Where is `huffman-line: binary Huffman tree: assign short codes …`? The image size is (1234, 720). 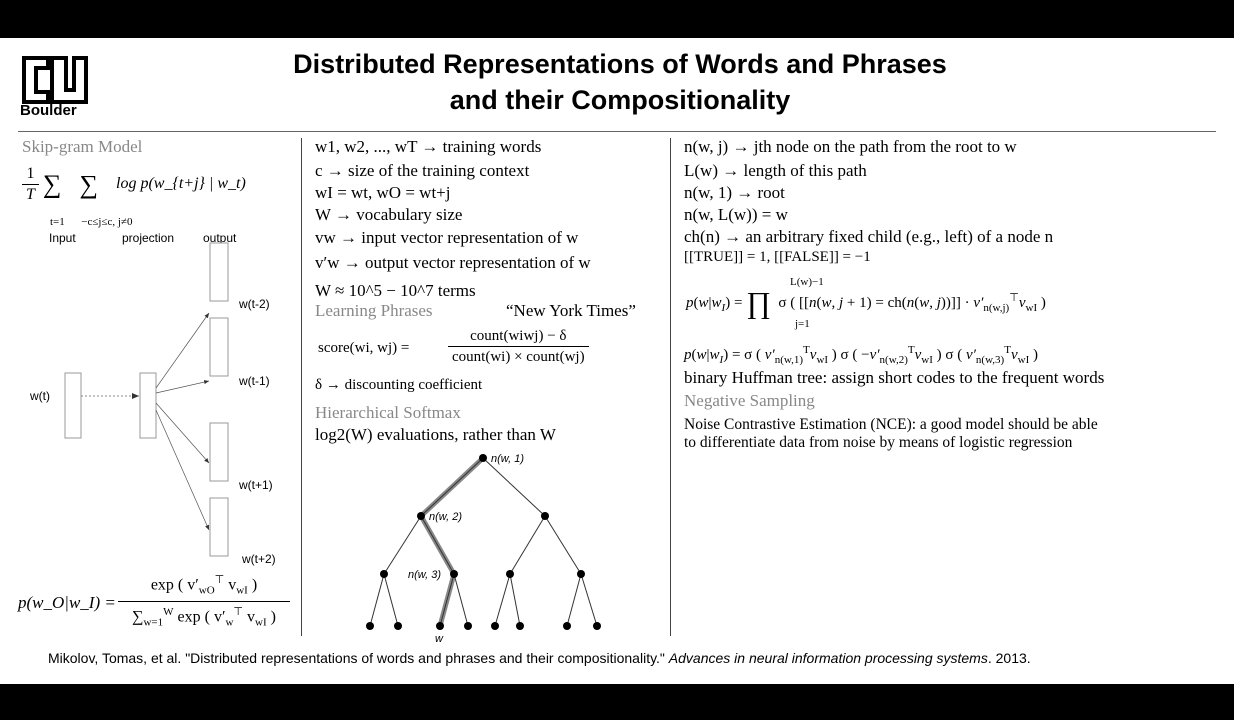 huffman-line: binary Huffman tree: assign short codes … is located at coordinates (894, 377).